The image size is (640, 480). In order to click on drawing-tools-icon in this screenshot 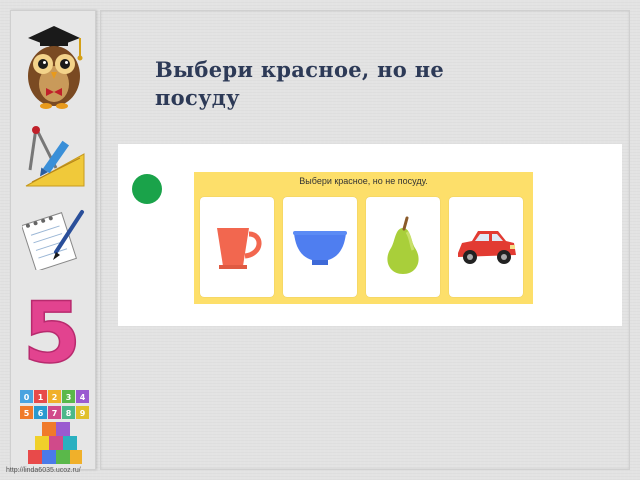, I will do `click(55, 156)`.